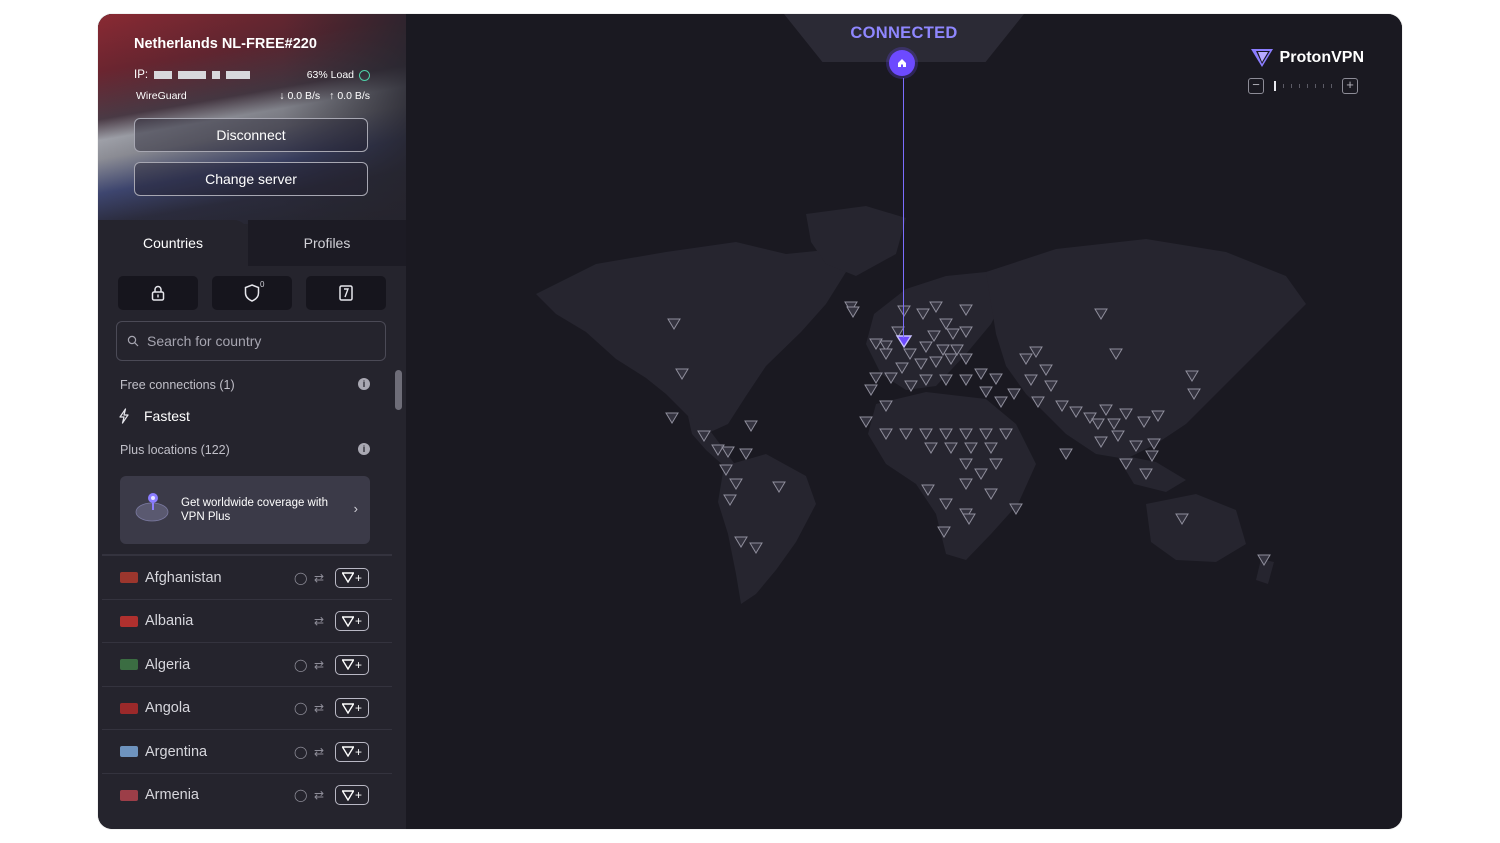  What do you see at coordinates (902, 63) in the screenshot?
I see `home-icon` at bounding box center [902, 63].